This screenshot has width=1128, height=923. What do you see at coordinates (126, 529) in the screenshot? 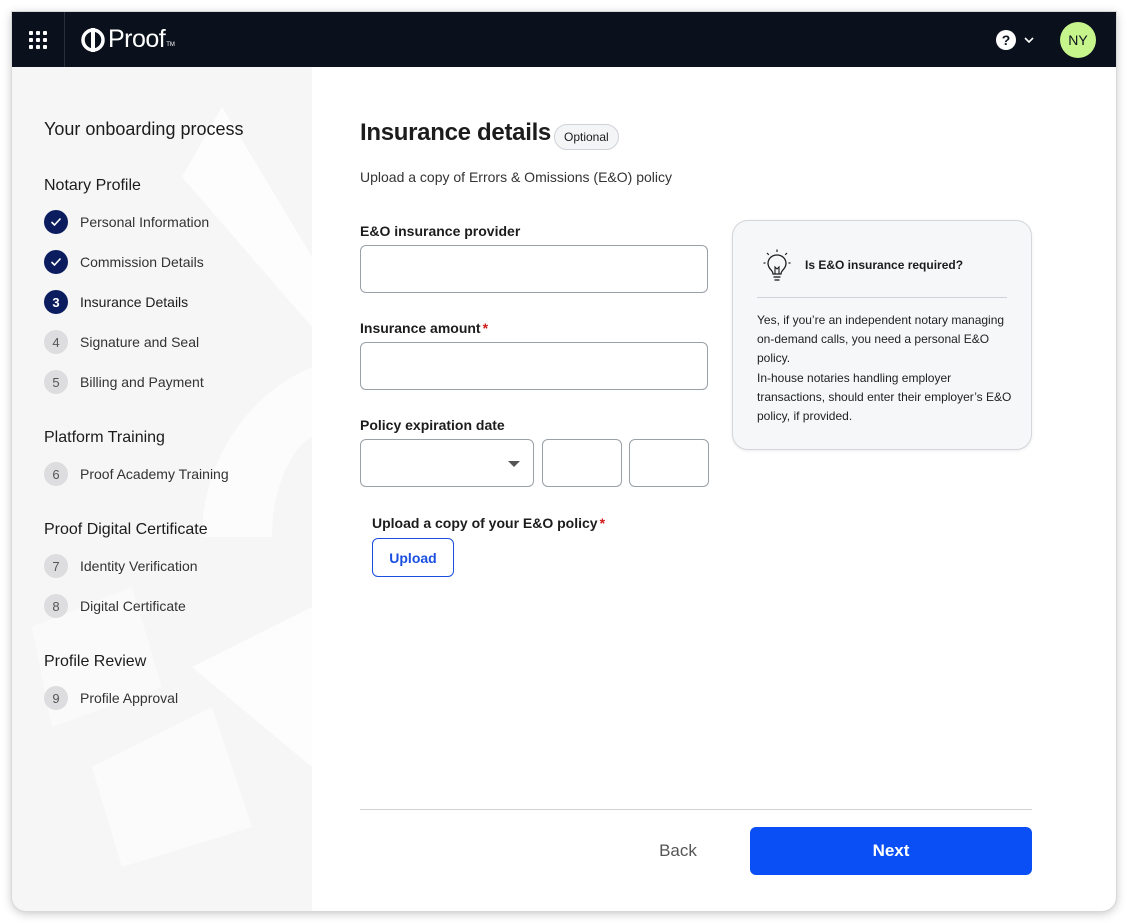
I see `section-proof-digital-certificate: Proof Digital Certificate` at bounding box center [126, 529].